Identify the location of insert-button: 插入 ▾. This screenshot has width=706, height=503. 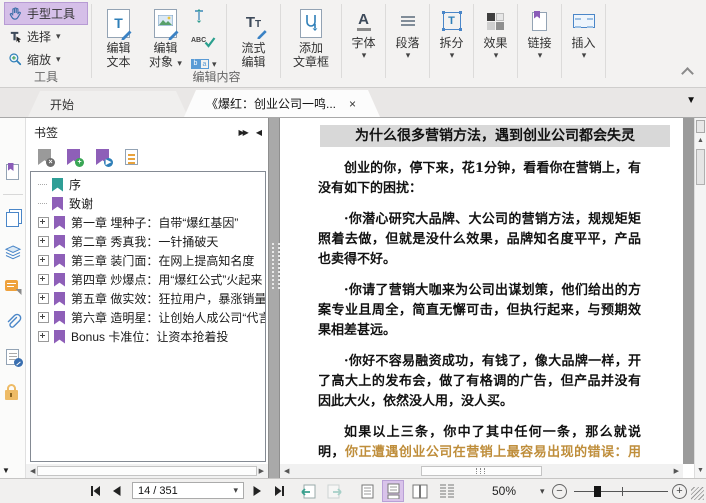
(583, 44).